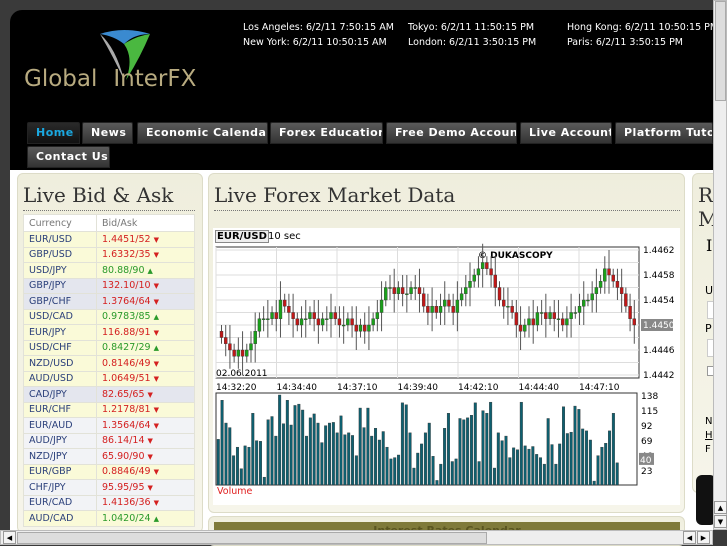 The height and width of the screenshot is (546, 727). What do you see at coordinates (126, 410) in the screenshot?
I see `quote: 1.2178/81` at bounding box center [126, 410].